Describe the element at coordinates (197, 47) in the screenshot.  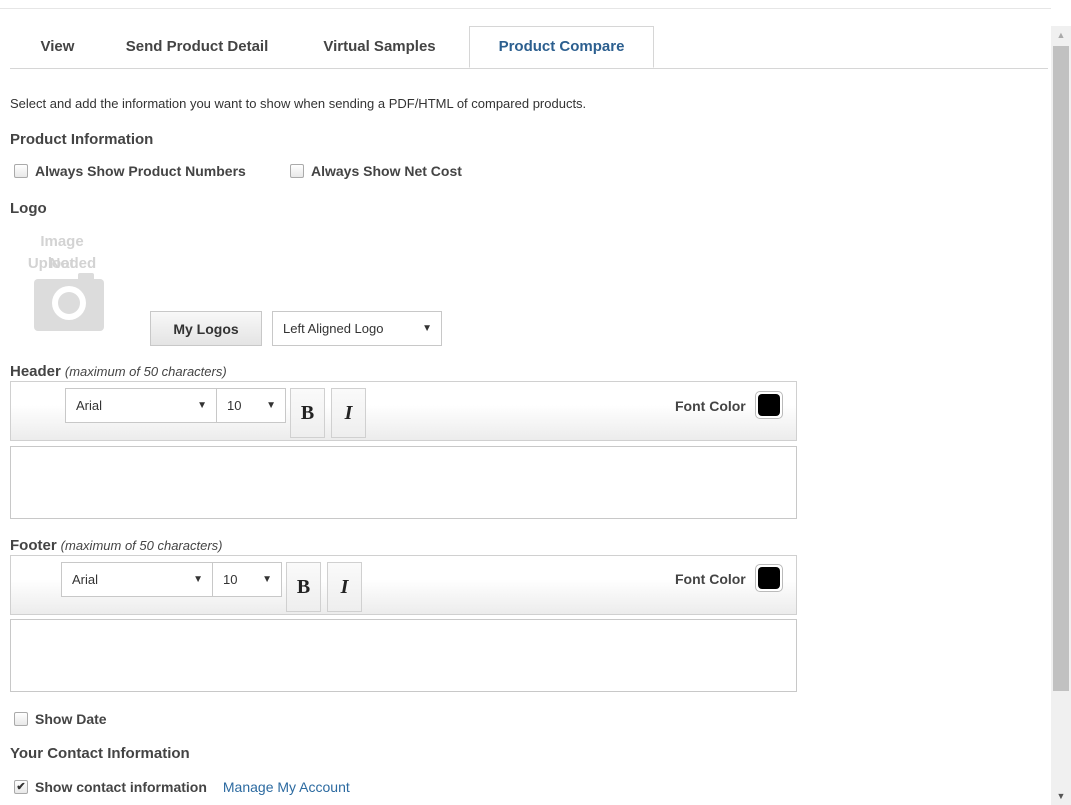
I see `tab-send-product-detail: Send Product Detail` at that location.